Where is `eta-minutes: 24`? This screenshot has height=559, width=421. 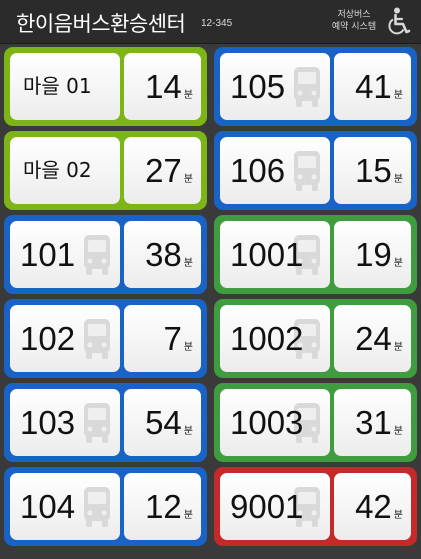
eta-minutes: 24 is located at coordinates (373, 338).